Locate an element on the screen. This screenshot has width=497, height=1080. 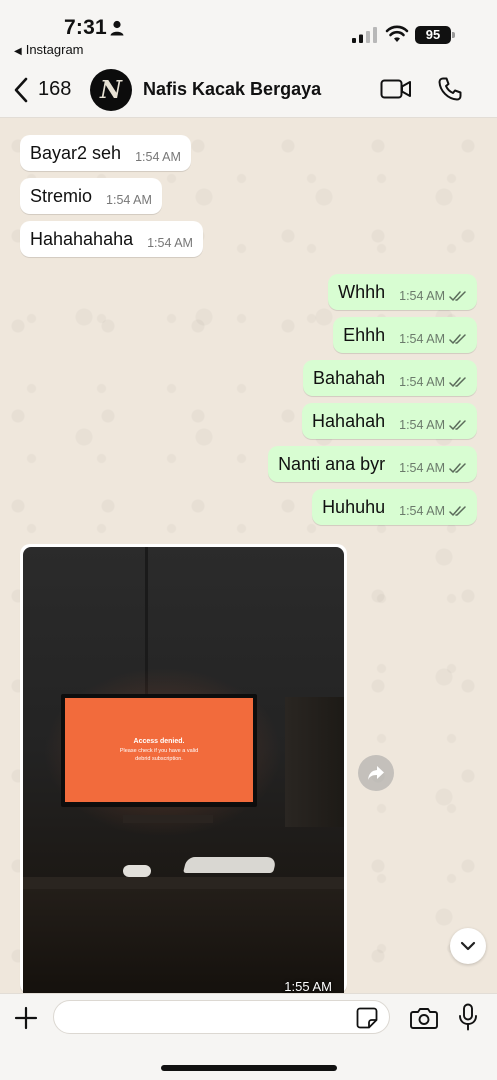
tv-error-line: Please check if you have a valid is located at coordinates (159, 751).